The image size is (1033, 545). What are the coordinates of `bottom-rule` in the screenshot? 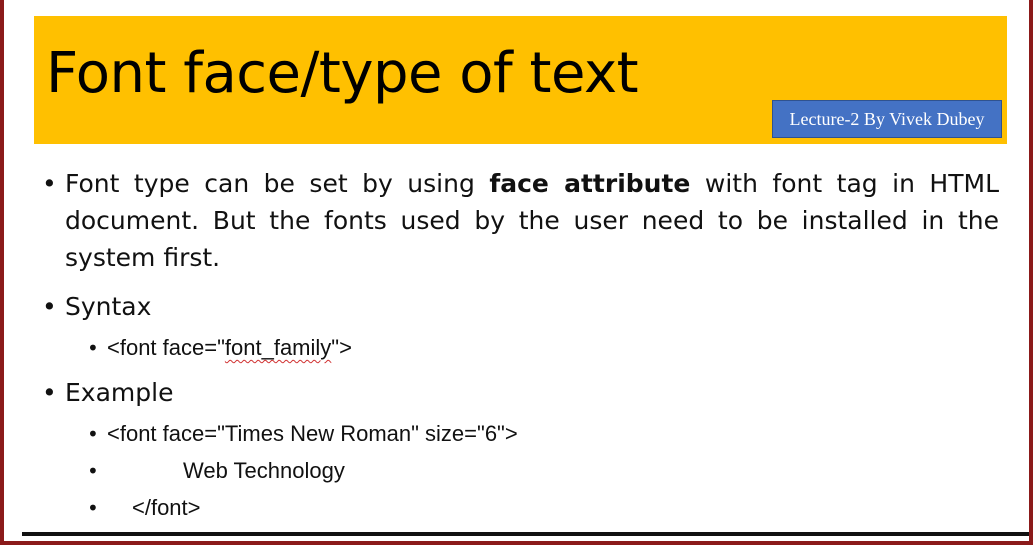 It's located at (525, 534).